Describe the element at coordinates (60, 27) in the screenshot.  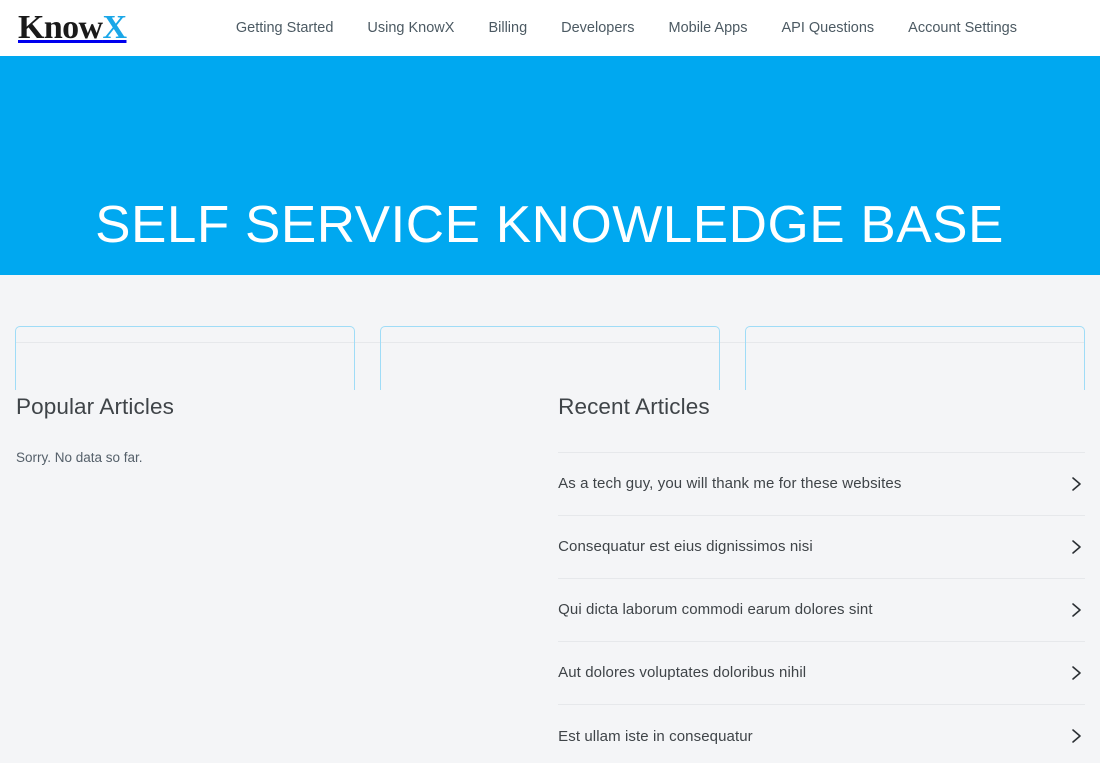
I see `brand-logo-primary: Know` at that location.